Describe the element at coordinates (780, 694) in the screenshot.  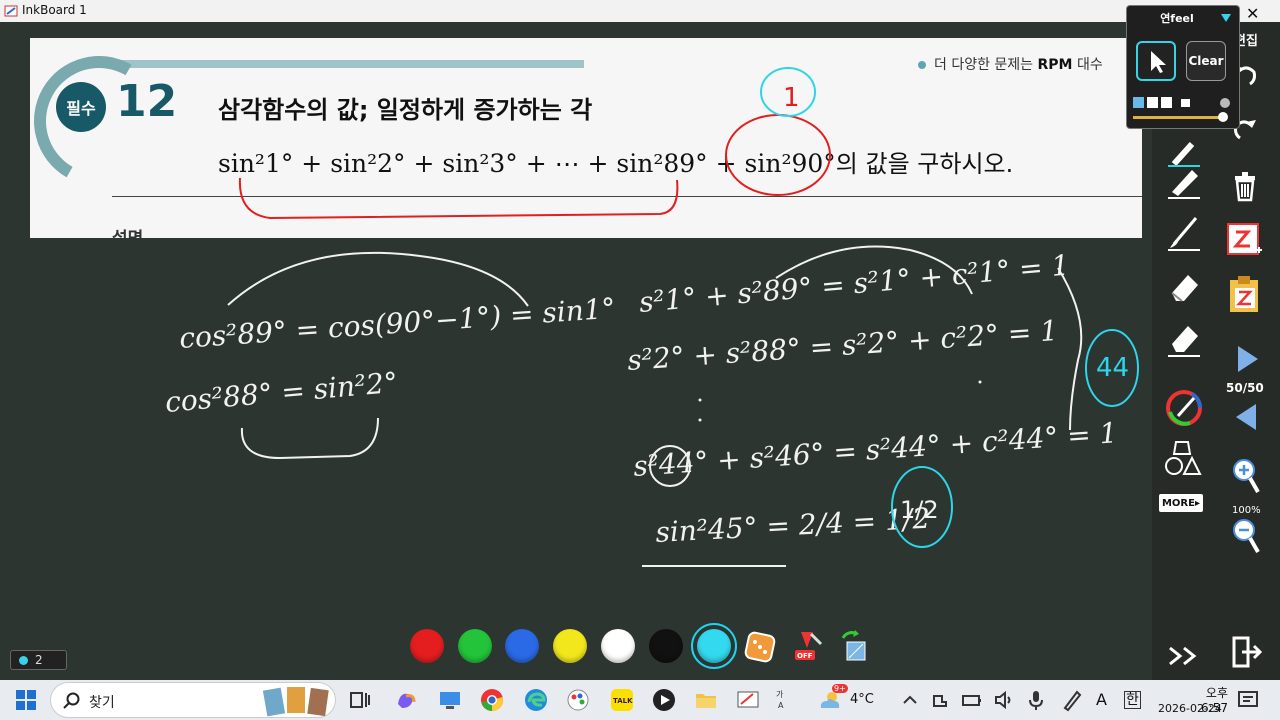
I see `svg-text: 가` at that location.